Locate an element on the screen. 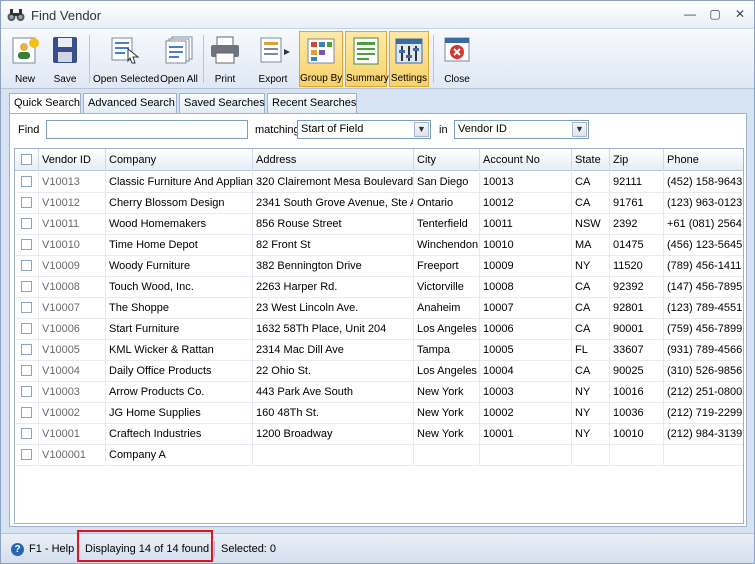 The height and width of the screenshot is (564, 755). maximize-icon: ▢ is located at coordinates (715, 14).